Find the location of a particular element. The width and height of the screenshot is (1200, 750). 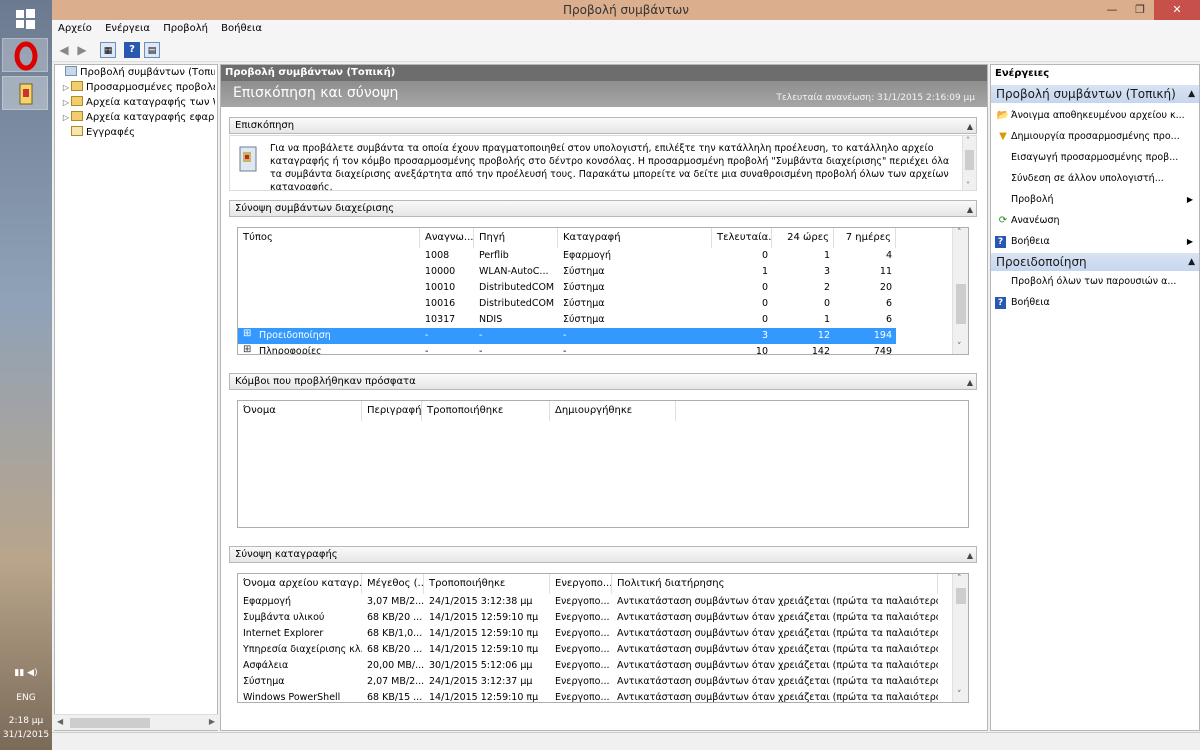

admin-events-section-header: Σύνοψη συμβάντων διαχείρισης ▲ is located at coordinates (603, 208).